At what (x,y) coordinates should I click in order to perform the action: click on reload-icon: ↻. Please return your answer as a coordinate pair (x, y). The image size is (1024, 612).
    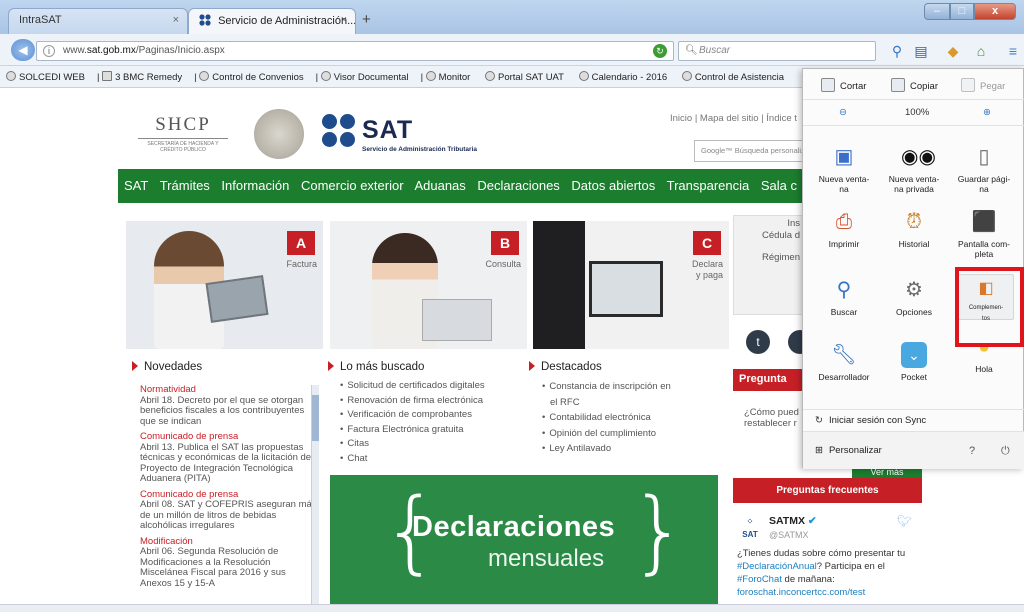
    Looking at the image, I should click on (660, 51).